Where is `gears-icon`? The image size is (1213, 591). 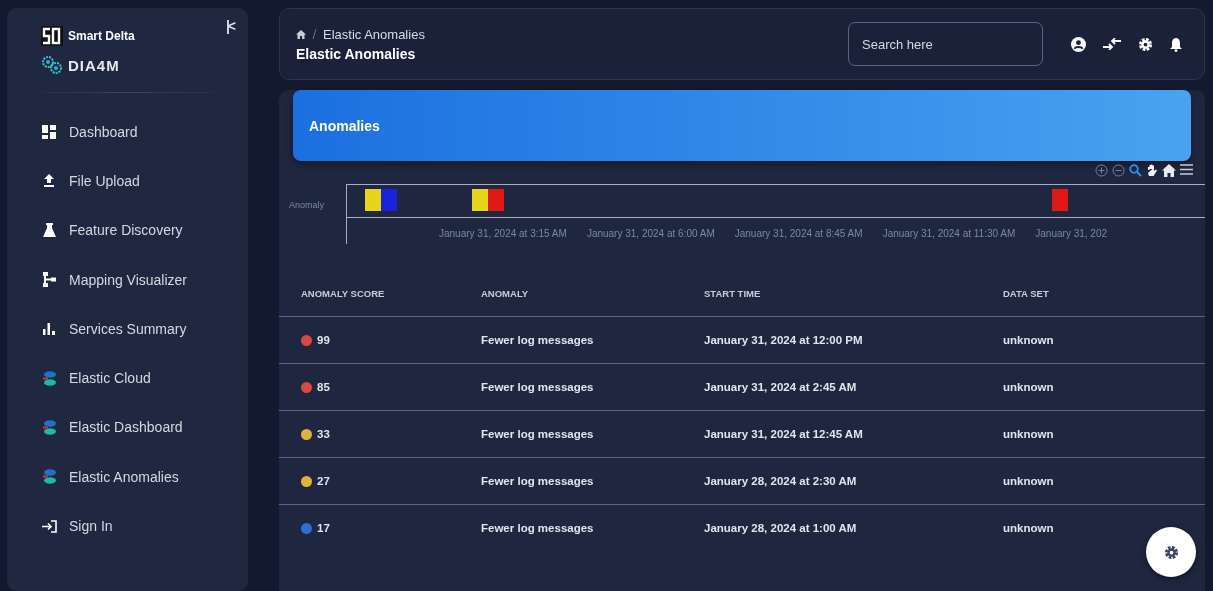
gears-icon is located at coordinates (52, 65).